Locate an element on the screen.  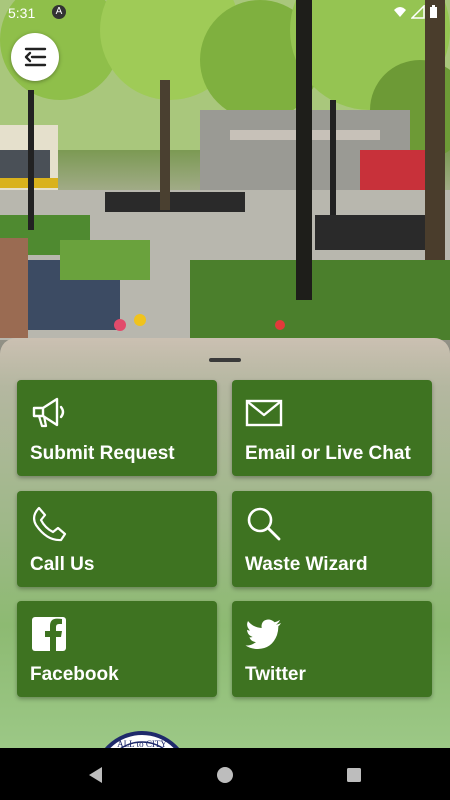
twitter-icon is located at coordinates (263, 634).